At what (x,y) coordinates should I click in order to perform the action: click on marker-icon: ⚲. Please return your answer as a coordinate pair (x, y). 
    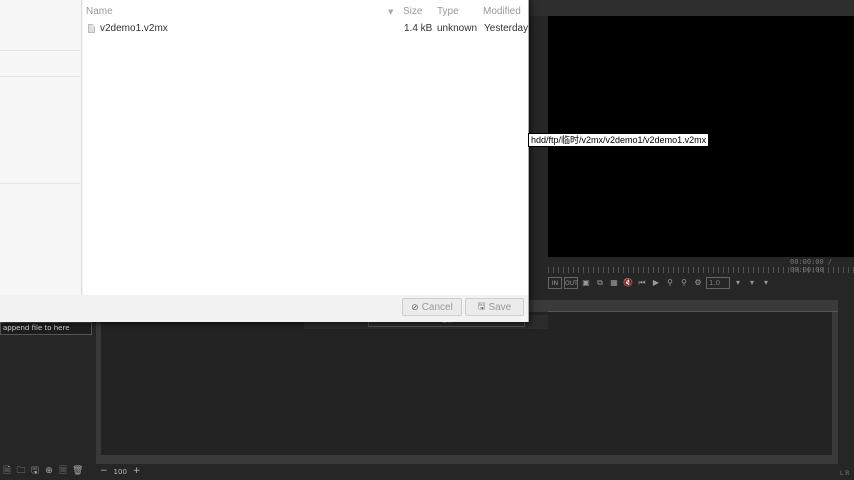
    Looking at the image, I should click on (670, 283).